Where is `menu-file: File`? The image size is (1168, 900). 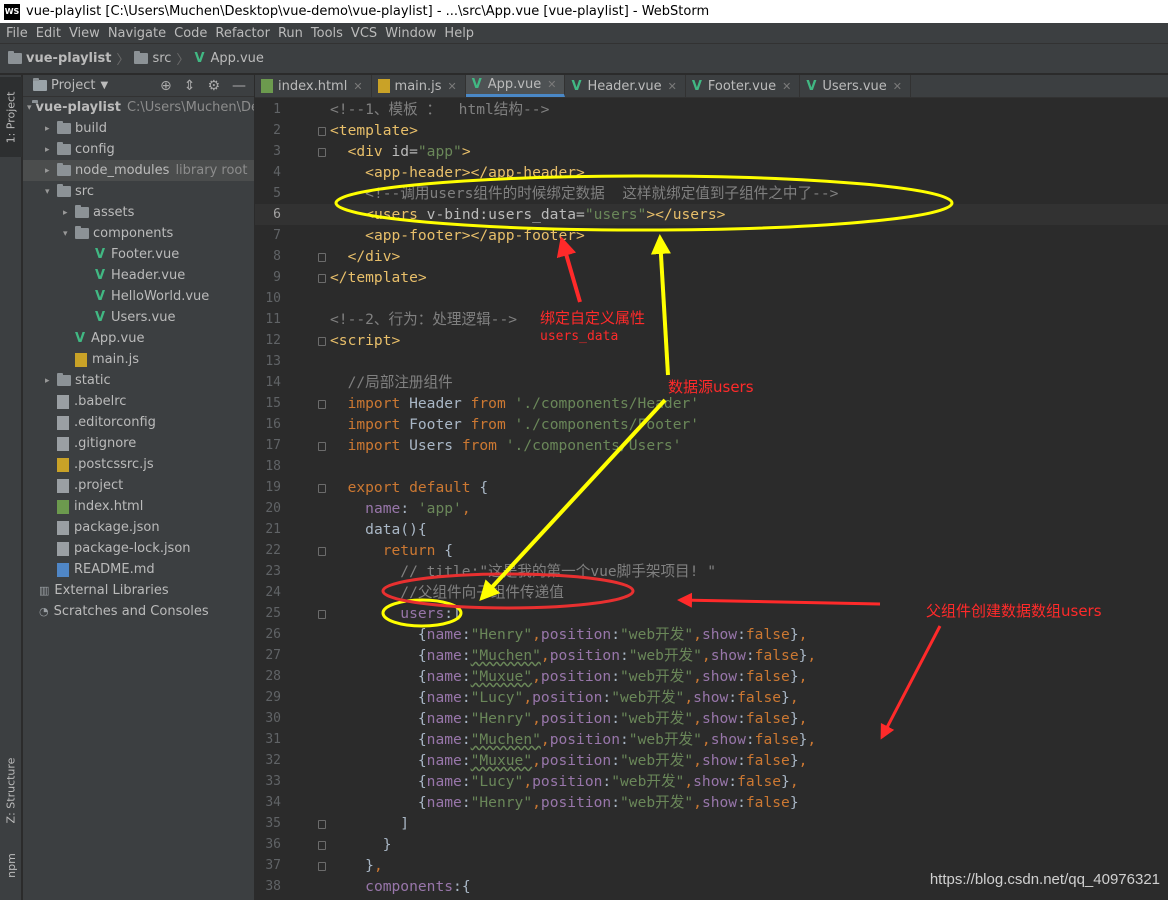 menu-file: File is located at coordinates (17, 33).